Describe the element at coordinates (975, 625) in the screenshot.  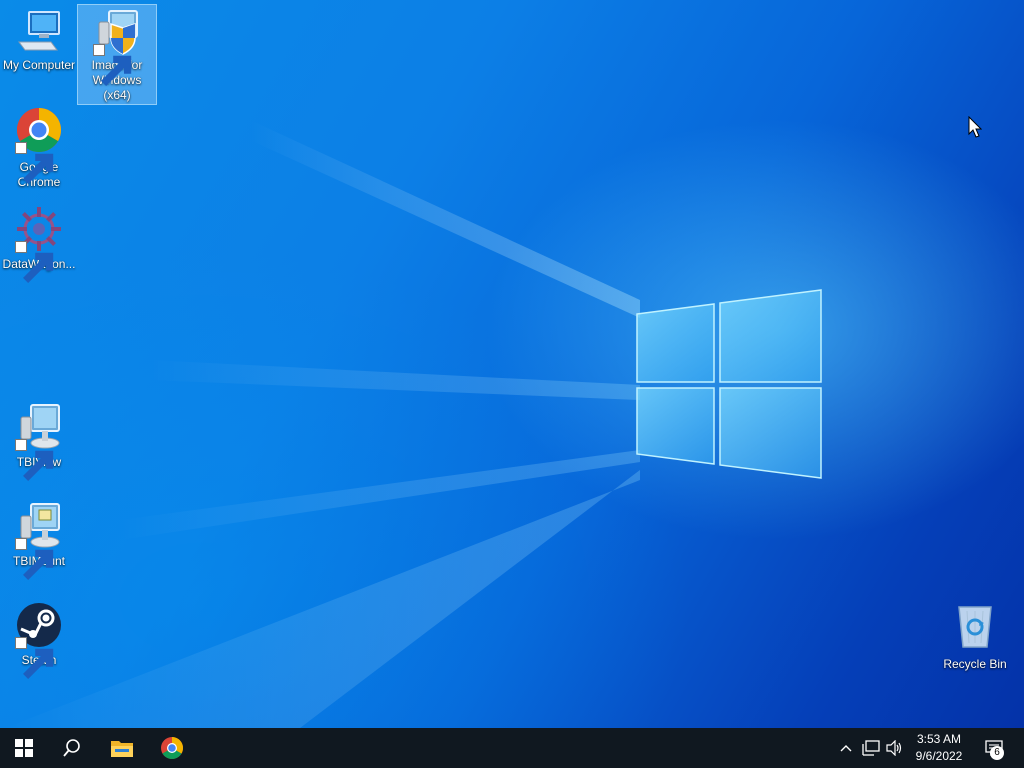
I see `recycle-bin-icon` at that location.